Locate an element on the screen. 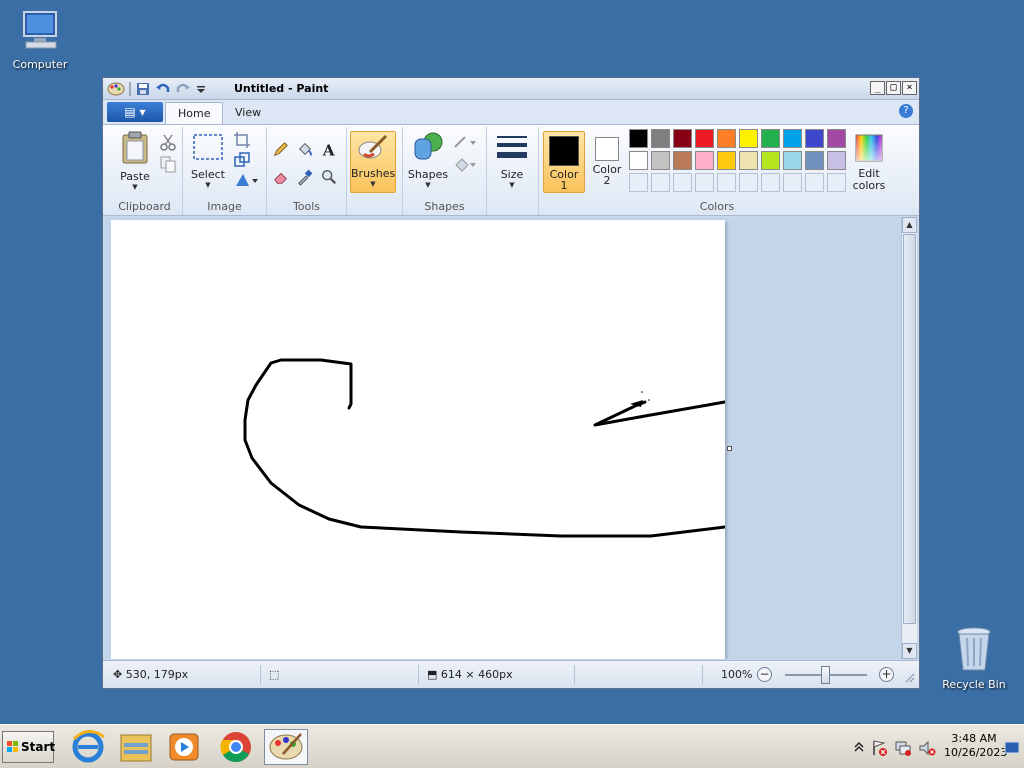 The width and height of the screenshot is (1024, 768). shapes-button: Shapes ▼ is located at coordinates (428, 160).